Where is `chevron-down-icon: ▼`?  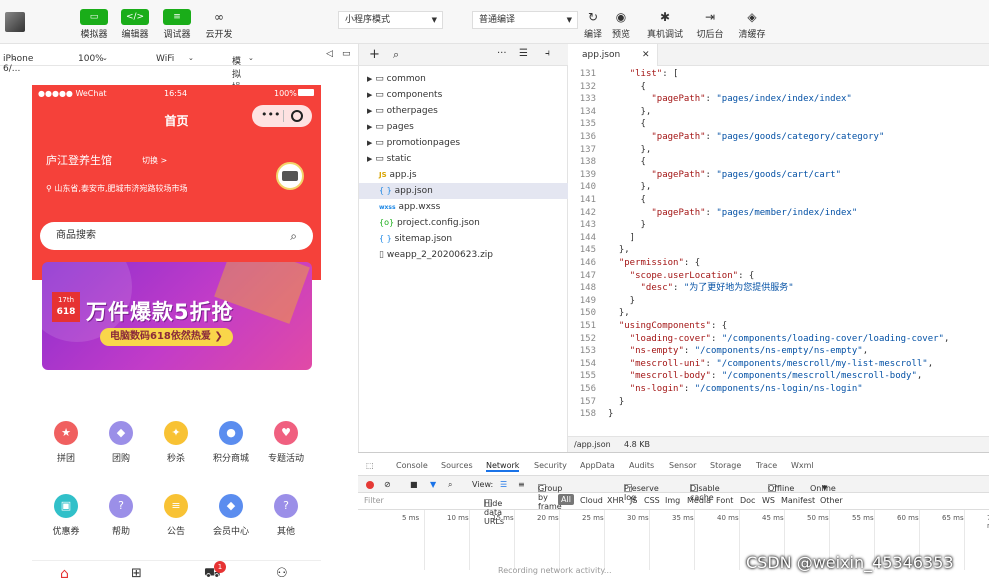
chevron-down-icon: ▼ is located at coordinates (434, 20).